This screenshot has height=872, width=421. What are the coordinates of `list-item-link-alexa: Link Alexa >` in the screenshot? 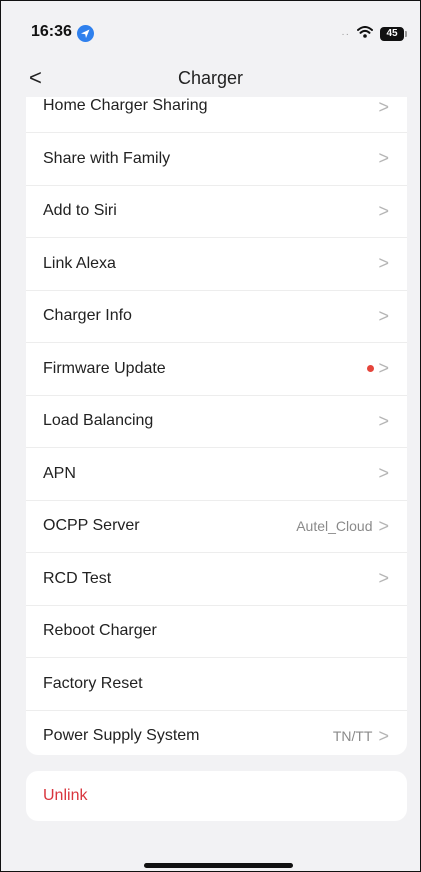 It's located at (216, 264).